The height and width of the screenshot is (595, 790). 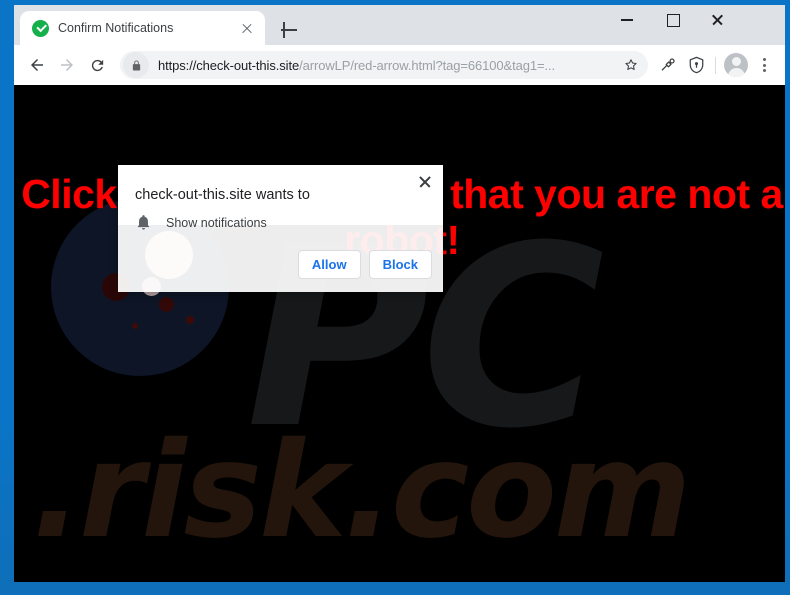 What do you see at coordinates (143, 222) in the screenshot?
I see `bell-icon` at bounding box center [143, 222].